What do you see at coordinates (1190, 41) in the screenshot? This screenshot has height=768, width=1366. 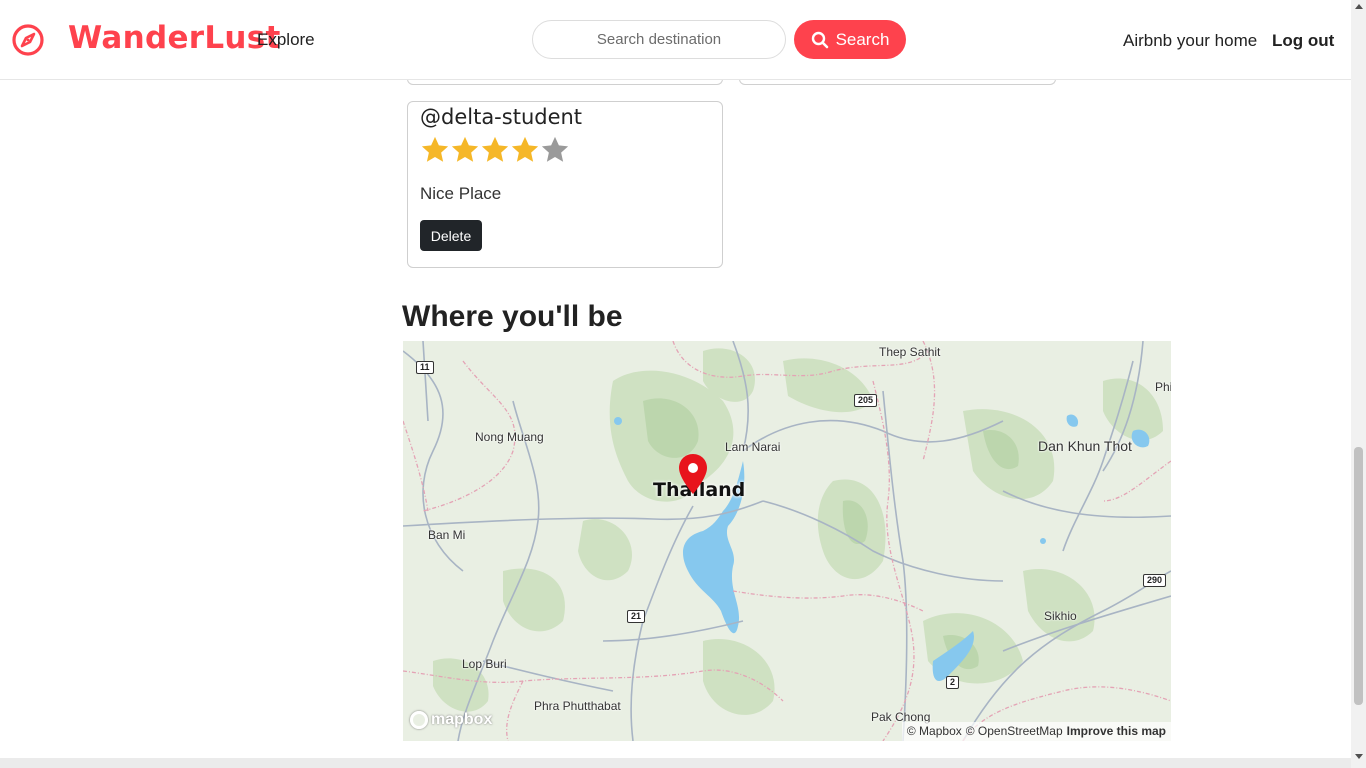 I see `airbnb-your-home-link: Airbnb your home` at bounding box center [1190, 41].